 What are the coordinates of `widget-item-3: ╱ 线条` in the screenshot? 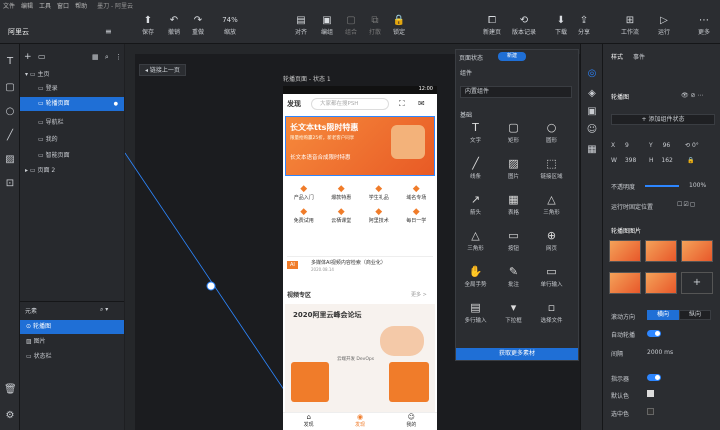 It's located at (475, 172).